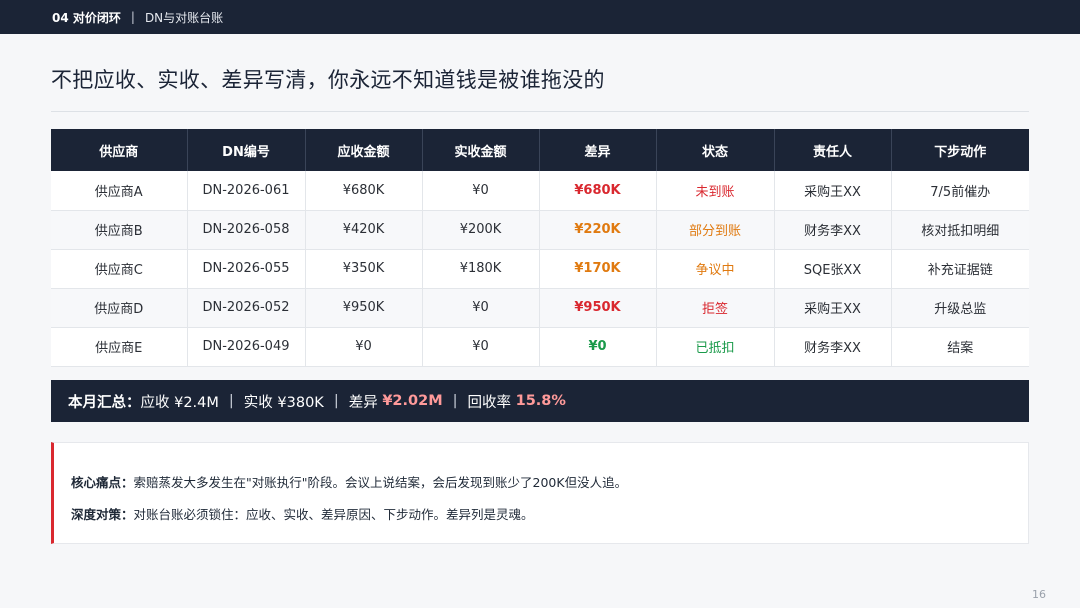 The image size is (1080, 608). What do you see at coordinates (715, 308) in the screenshot?
I see `status-cell: 拒签` at bounding box center [715, 308].